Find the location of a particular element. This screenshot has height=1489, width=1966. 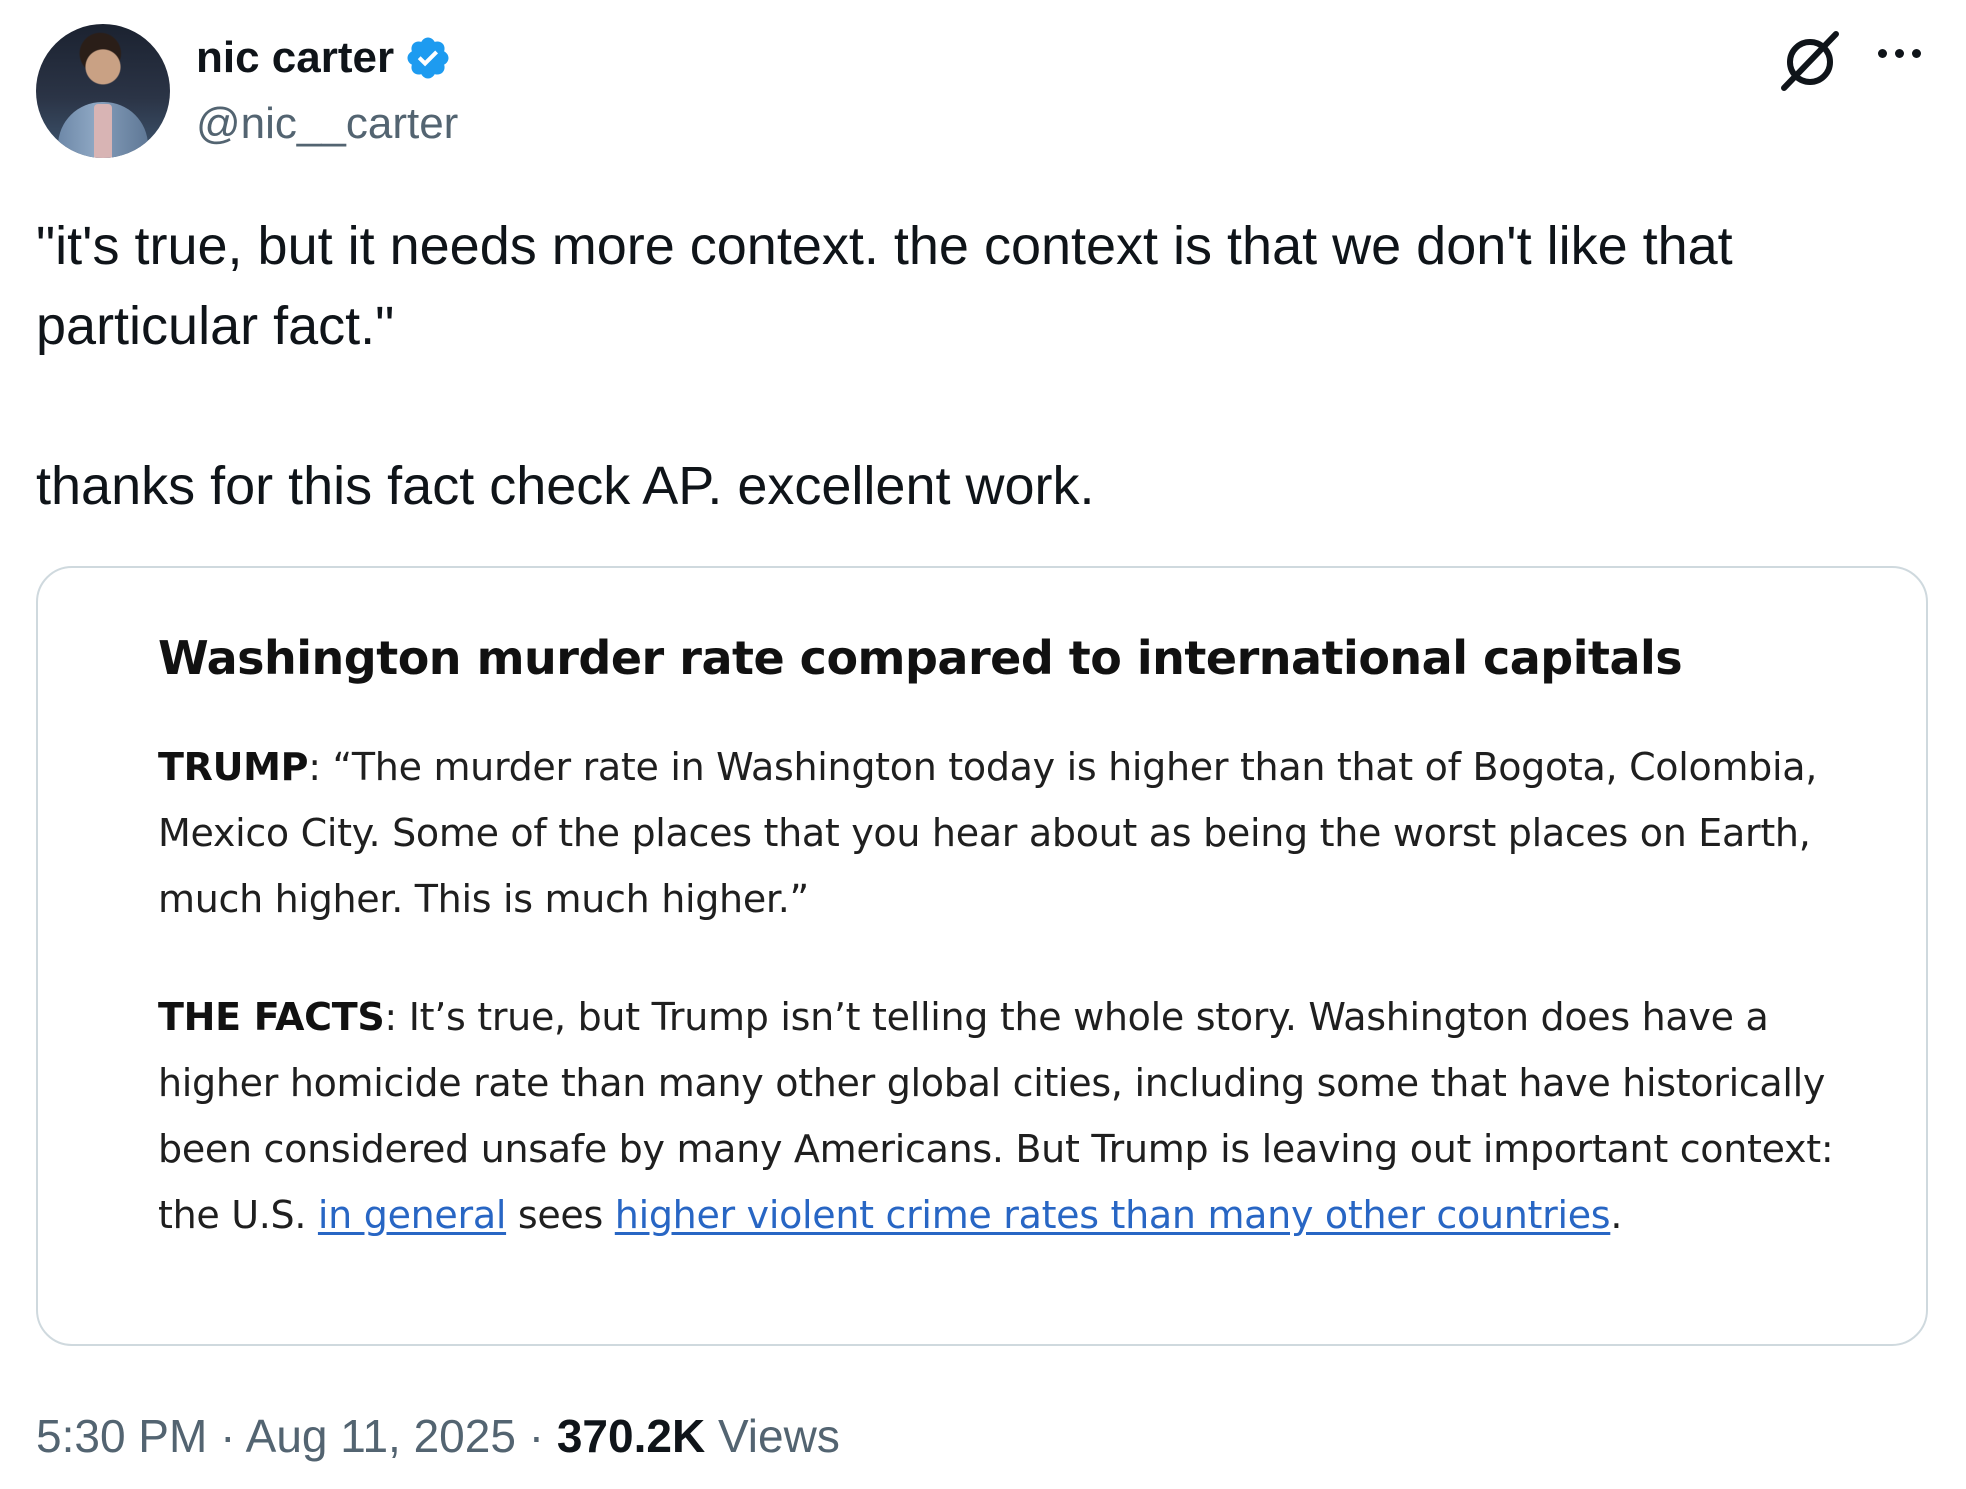

tweet-time: 5:30 PM is located at coordinates (121, 1436).